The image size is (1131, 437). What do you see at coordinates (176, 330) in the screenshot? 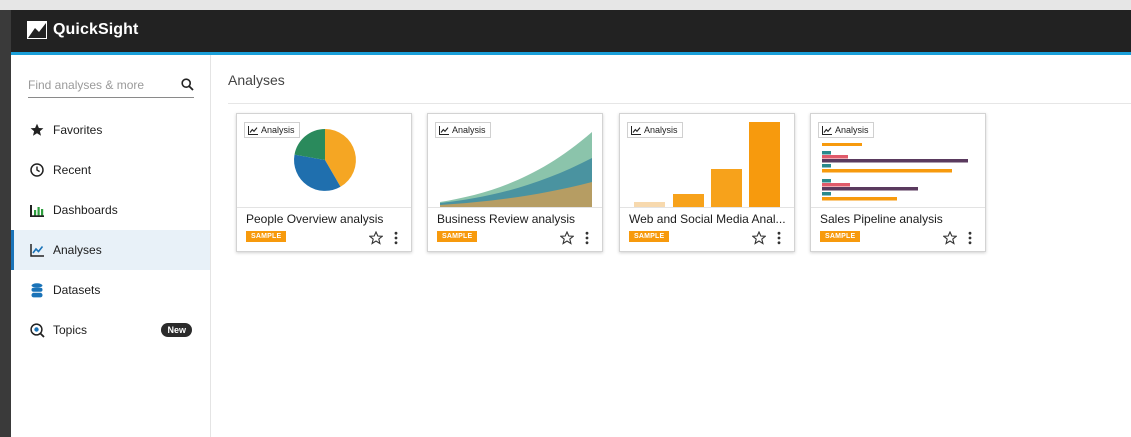
I see `new-badge: New` at bounding box center [176, 330].